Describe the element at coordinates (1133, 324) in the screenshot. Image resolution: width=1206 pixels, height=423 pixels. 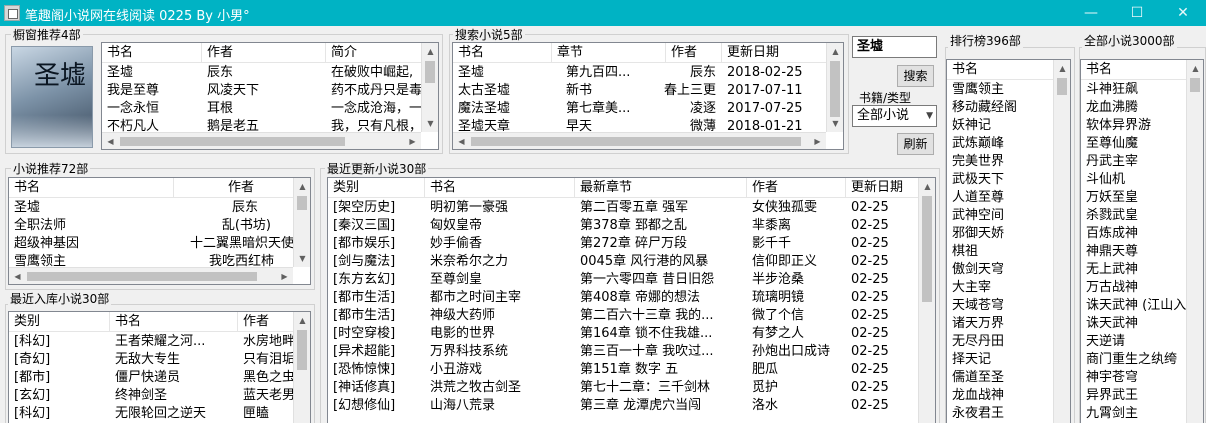
I see `list-item: 诛天武神` at that location.